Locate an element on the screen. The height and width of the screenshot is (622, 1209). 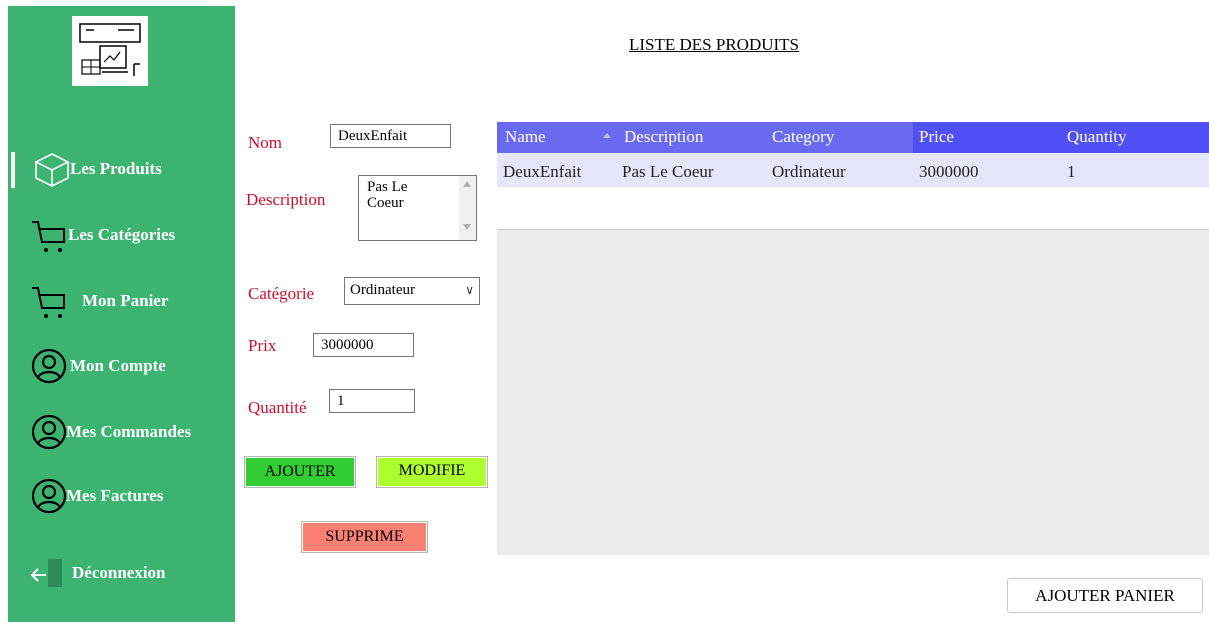
sidebar-item-label: Déconnexion is located at coordinates (119, 572).